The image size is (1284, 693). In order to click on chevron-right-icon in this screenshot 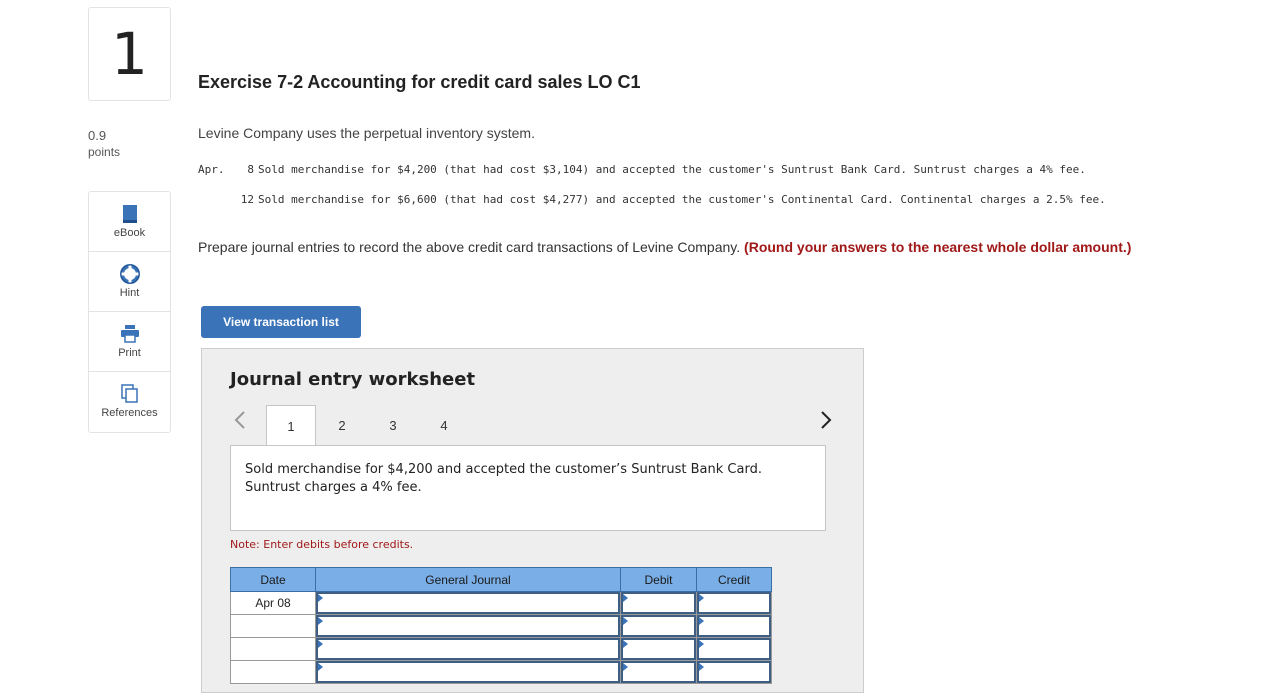, I will do `click(826, 420)`.